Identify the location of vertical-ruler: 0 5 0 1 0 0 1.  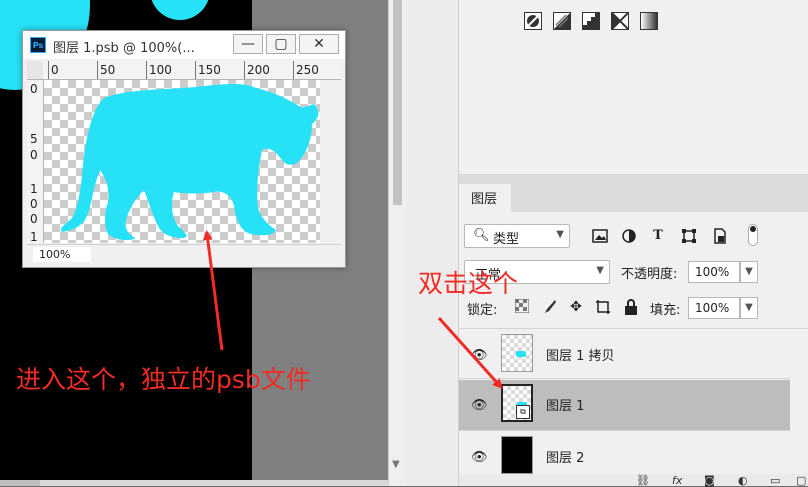
(35, 161).